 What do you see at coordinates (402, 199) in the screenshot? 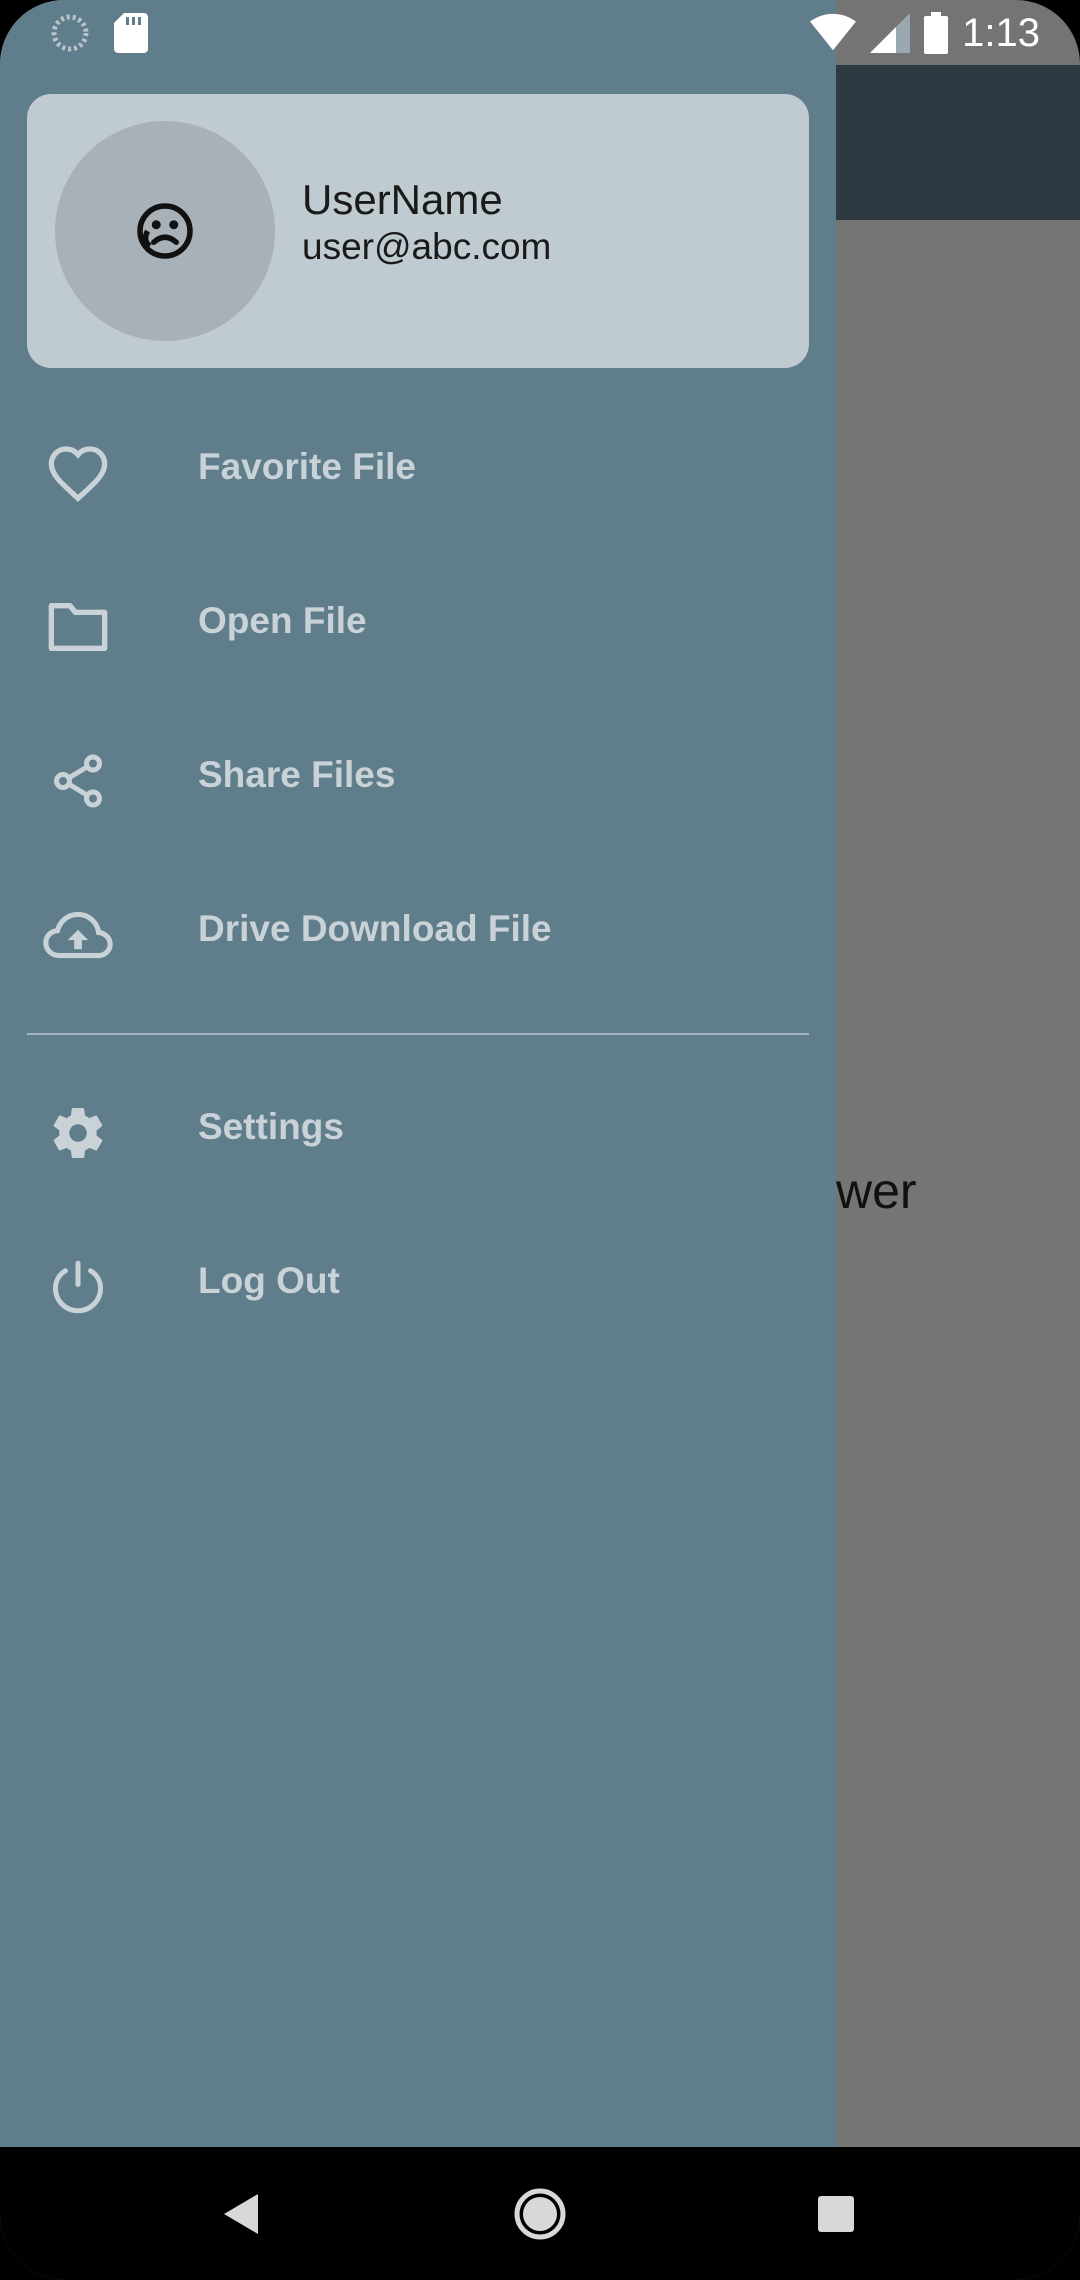
I see `user-name: UserName` at bounding box center [402, 199].